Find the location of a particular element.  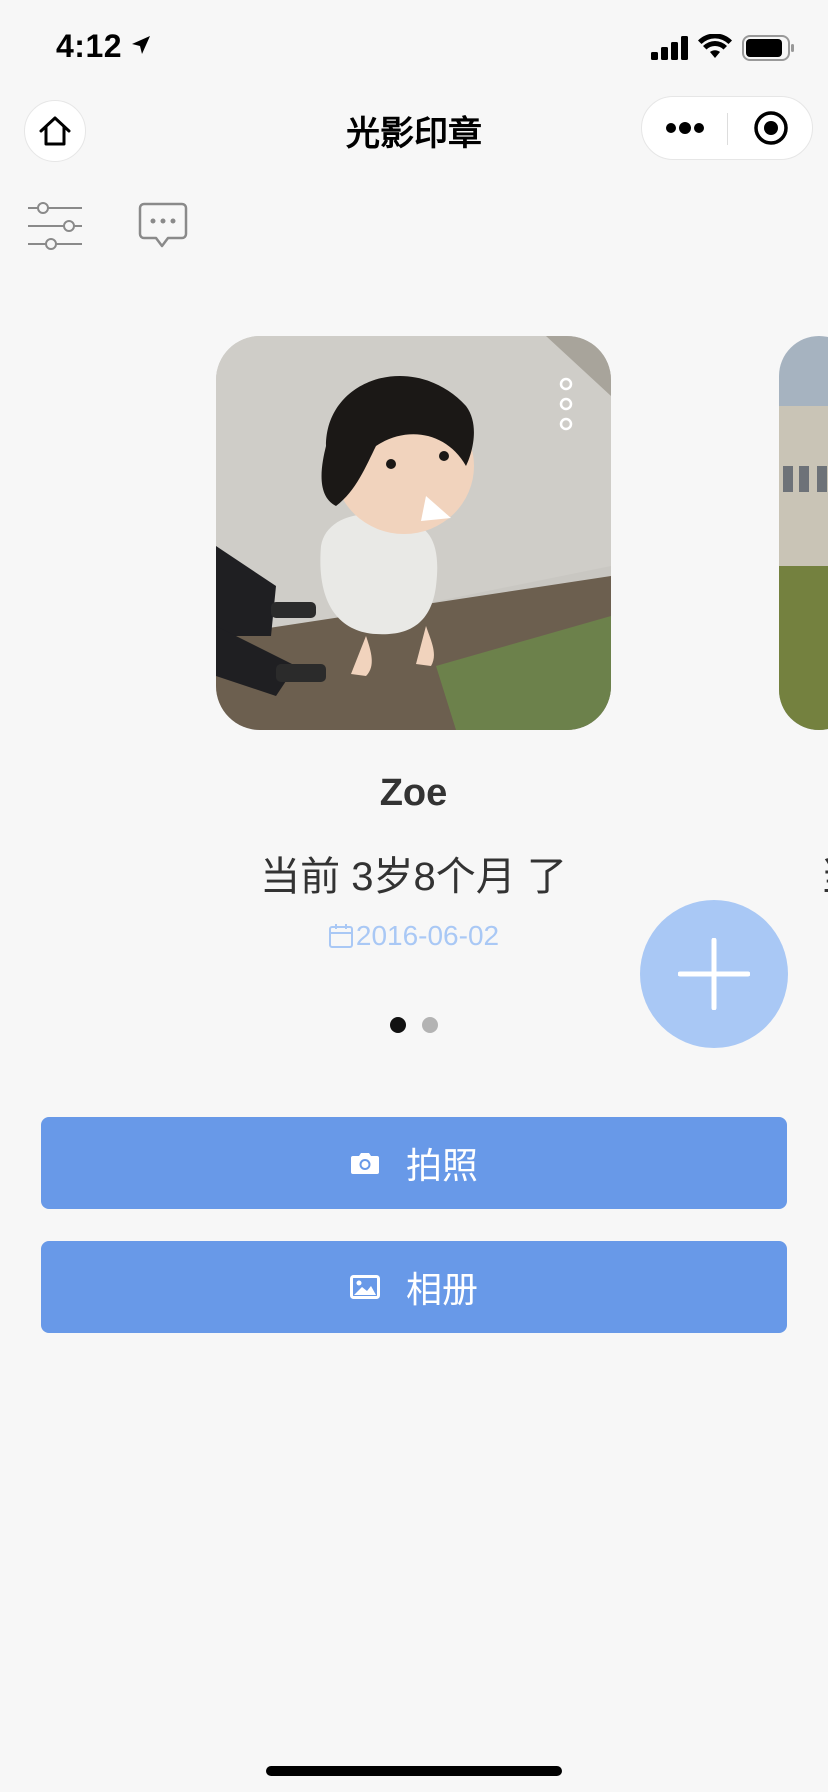

chat-bubble-icon is located at coordinates (163, 226).